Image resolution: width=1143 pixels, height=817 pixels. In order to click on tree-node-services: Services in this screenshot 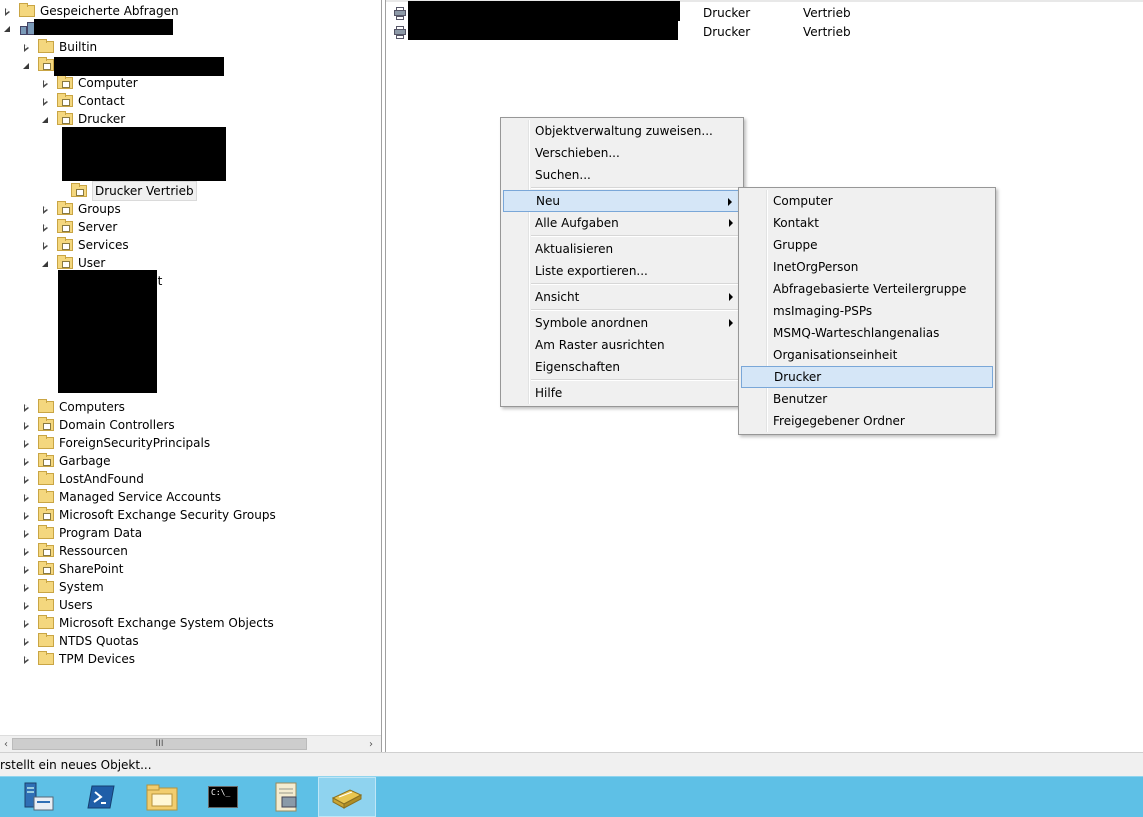, I will do `click(85, 245)`.